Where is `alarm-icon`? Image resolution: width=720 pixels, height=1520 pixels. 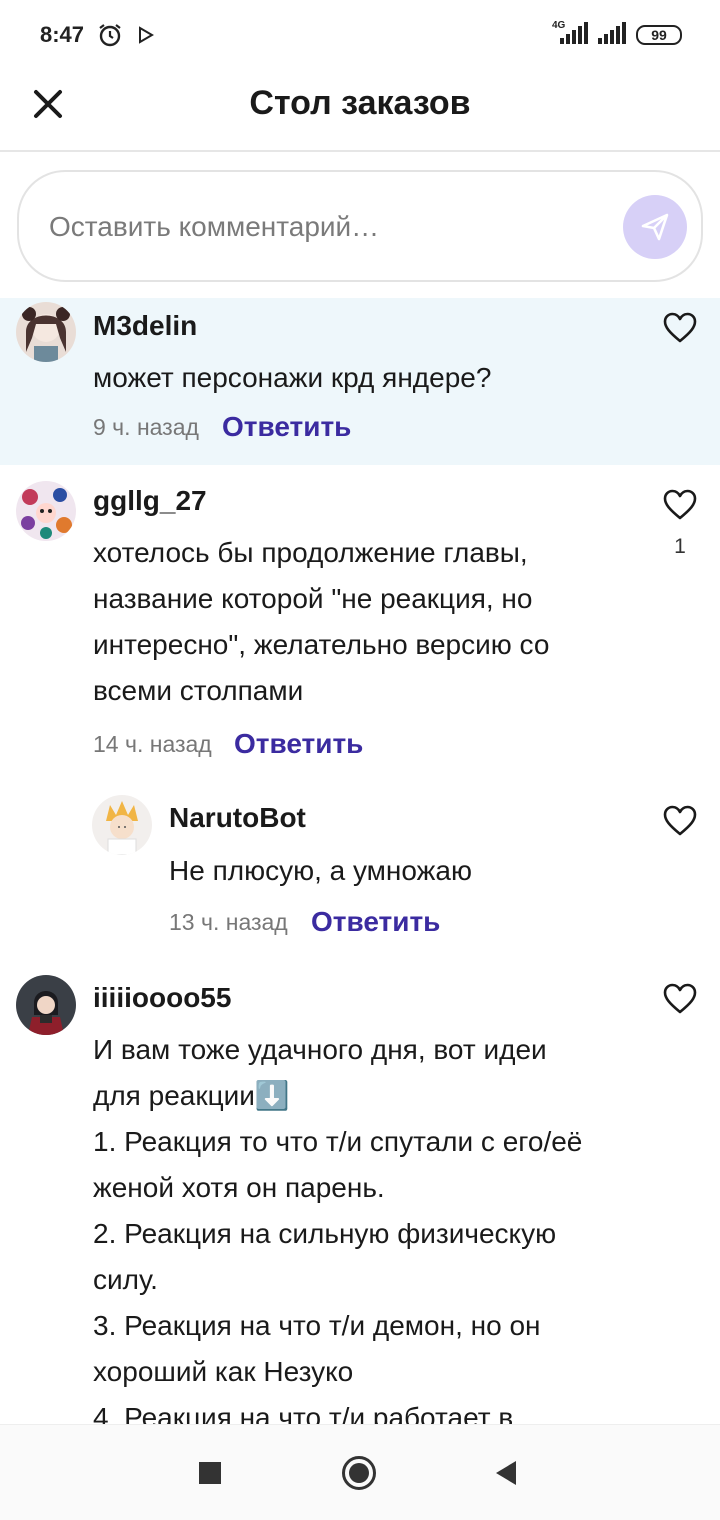 alarm-icon is located at coordinates (110, 37).